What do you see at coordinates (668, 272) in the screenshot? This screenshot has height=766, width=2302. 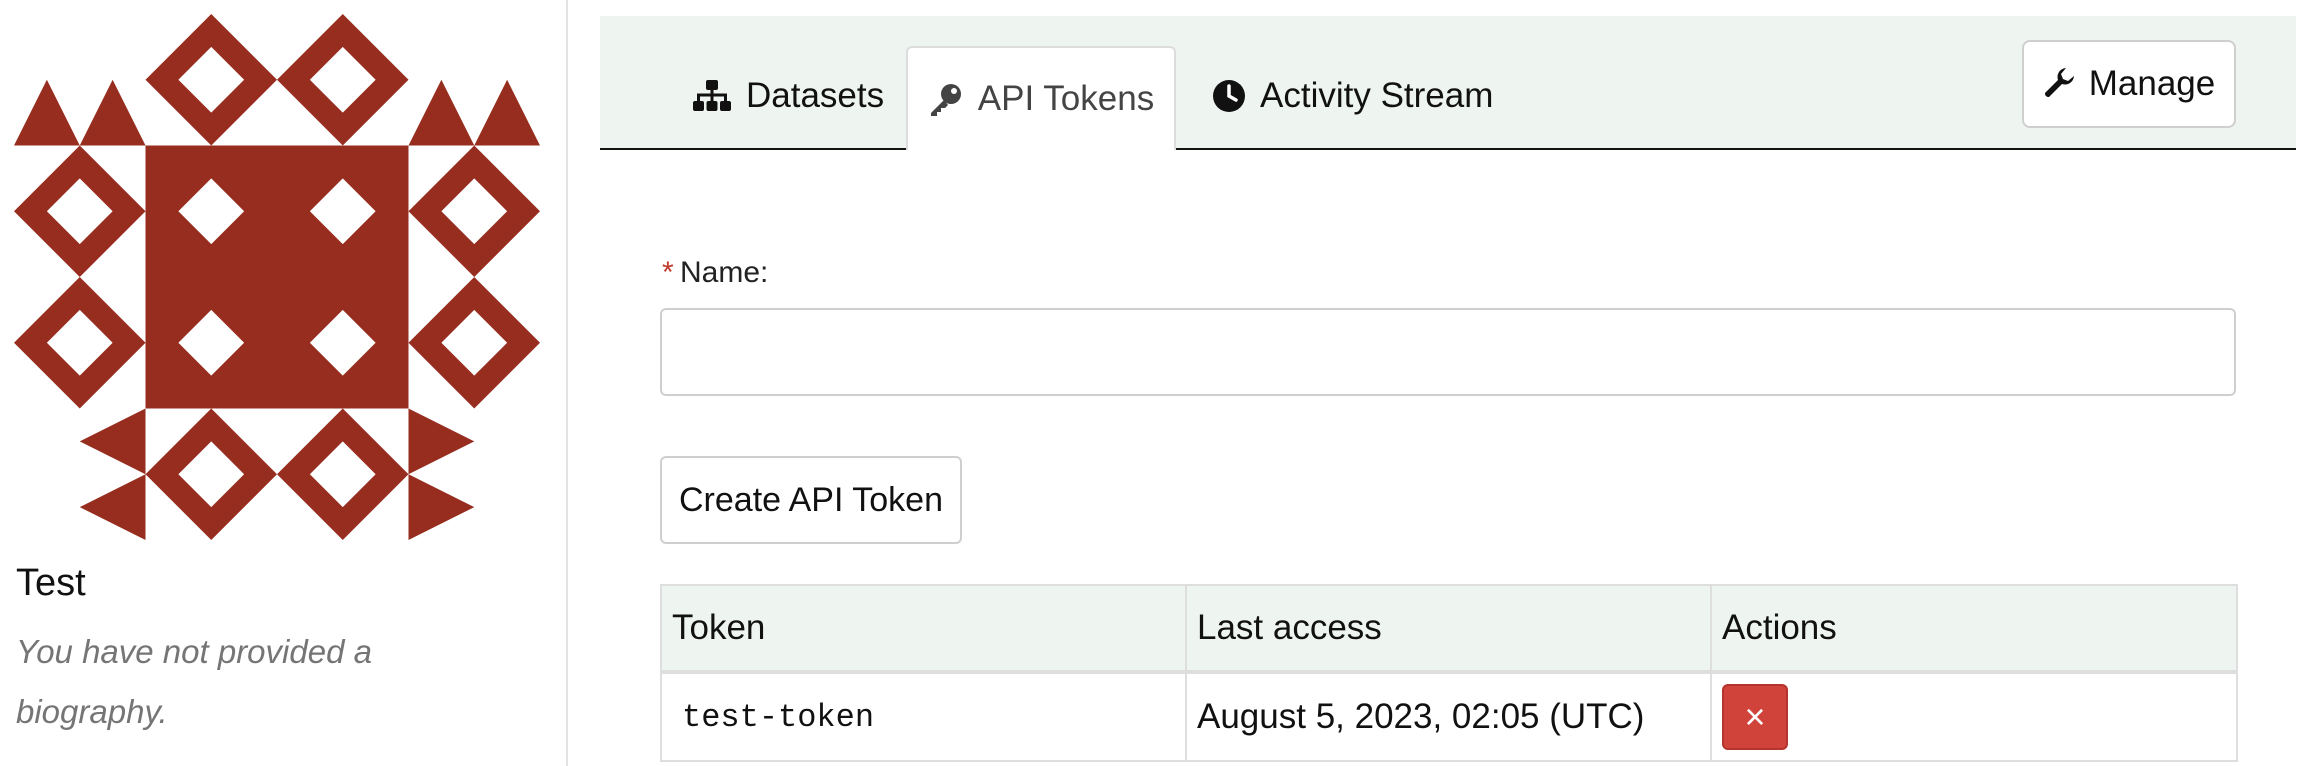 I see `required-indicator: *` at bounding box center [668, 272].